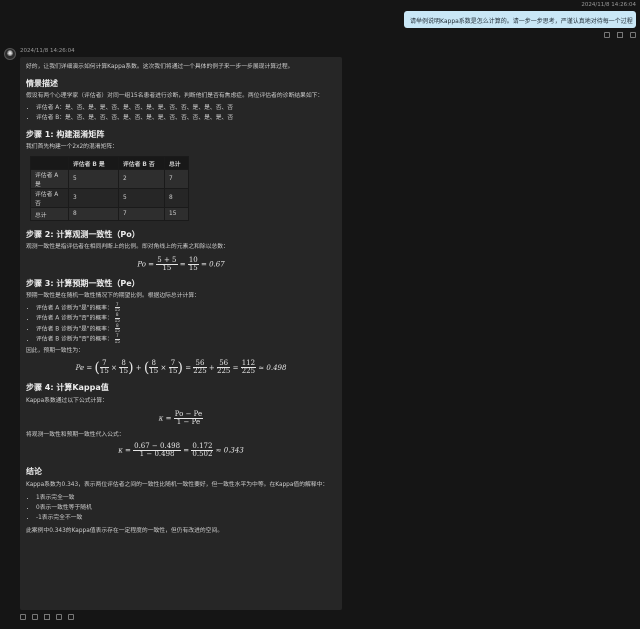 The height and width of the screenshot is (629, 640). Describe the element at coordinates (83, 283) in the screenshot. I see `section-heading: 步骤 3: 计算预期一致性（Pe）` at that location.